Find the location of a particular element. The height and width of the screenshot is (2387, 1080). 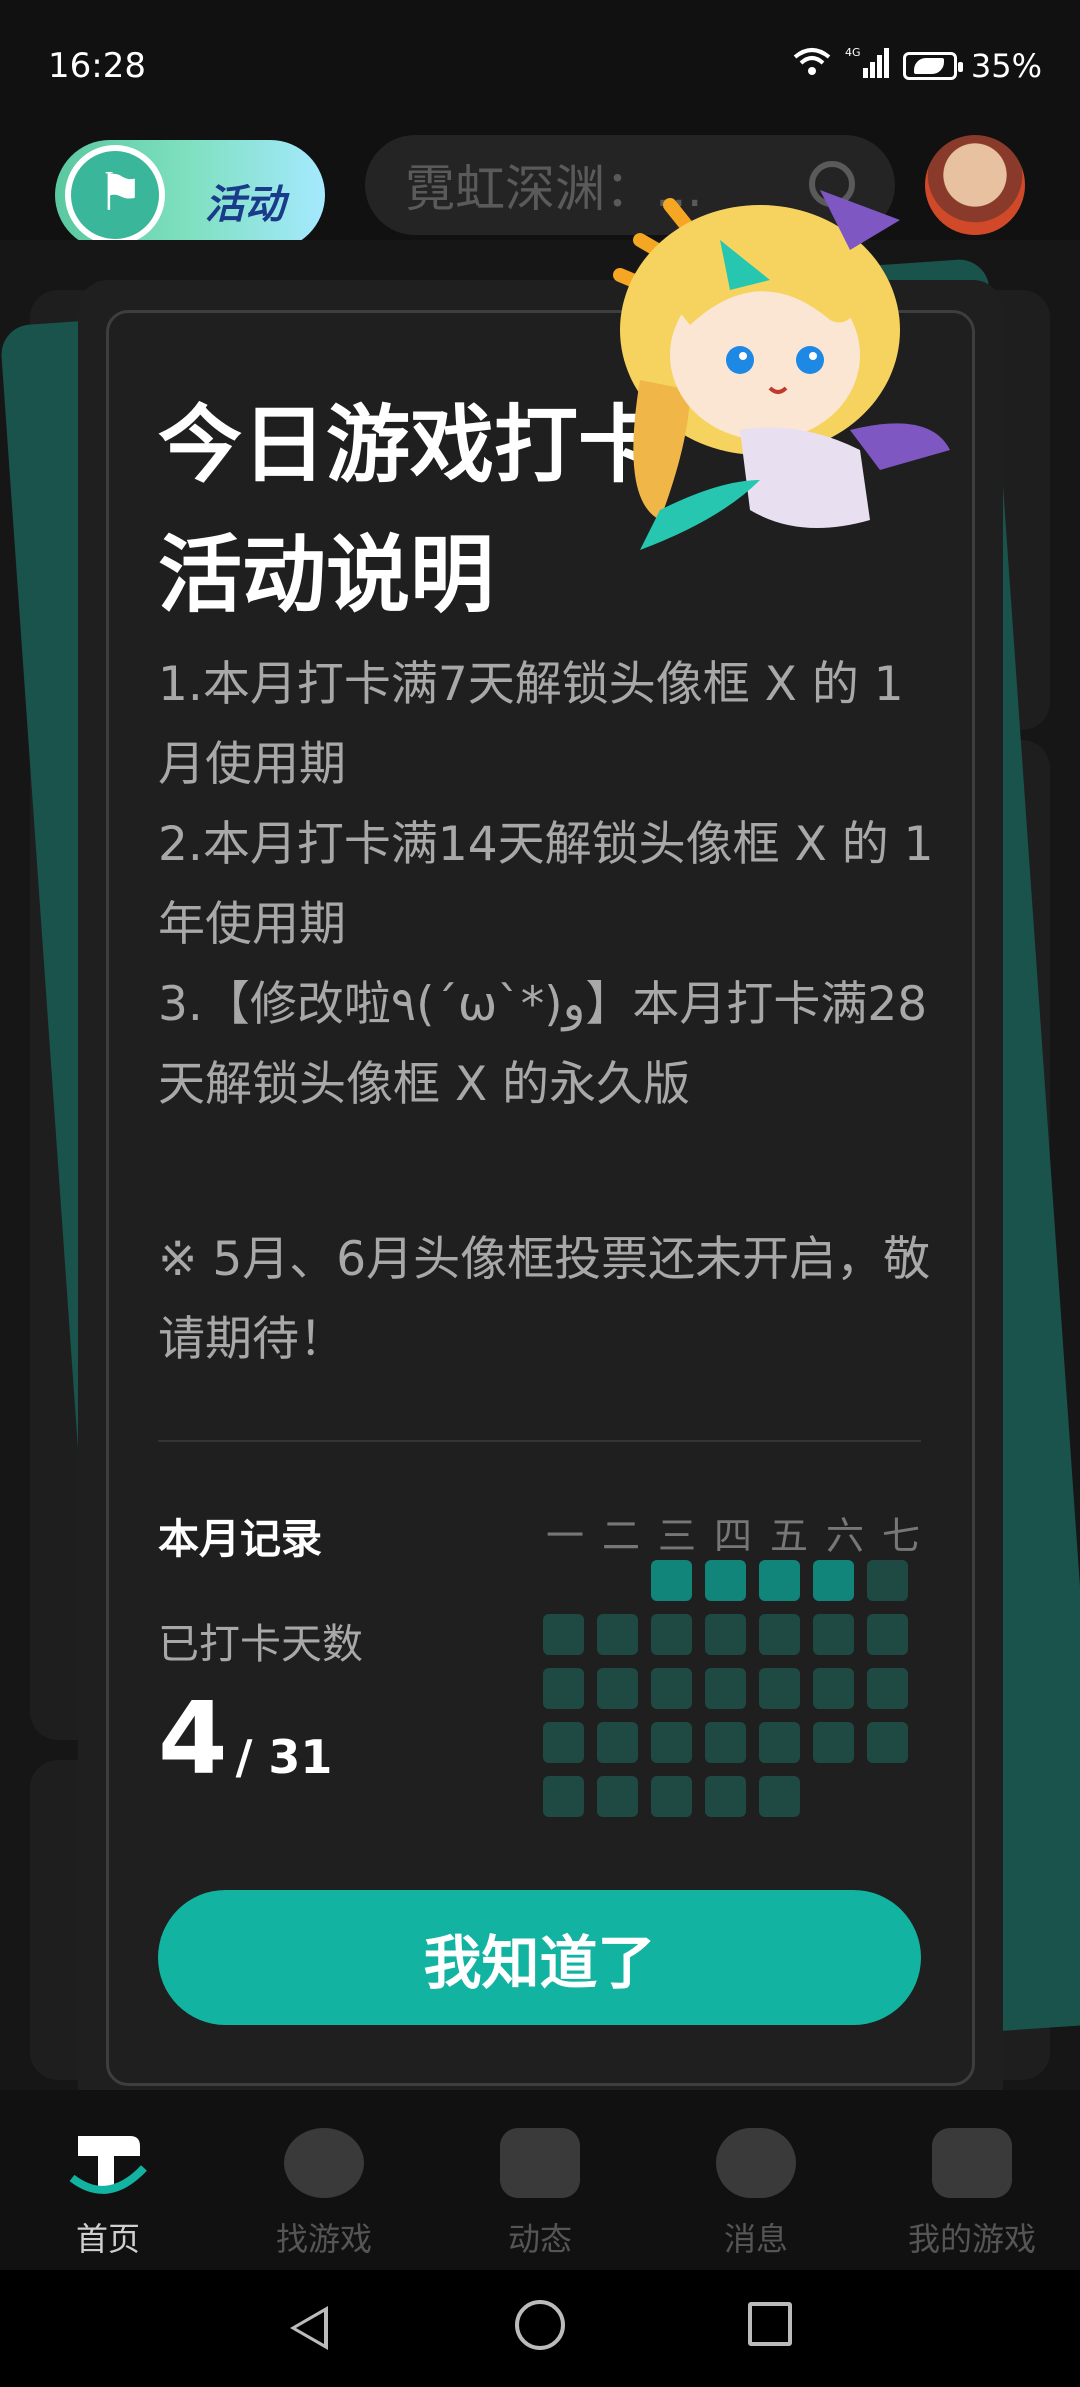

weekday-label: 二 is located at coordinates (620, 1536).